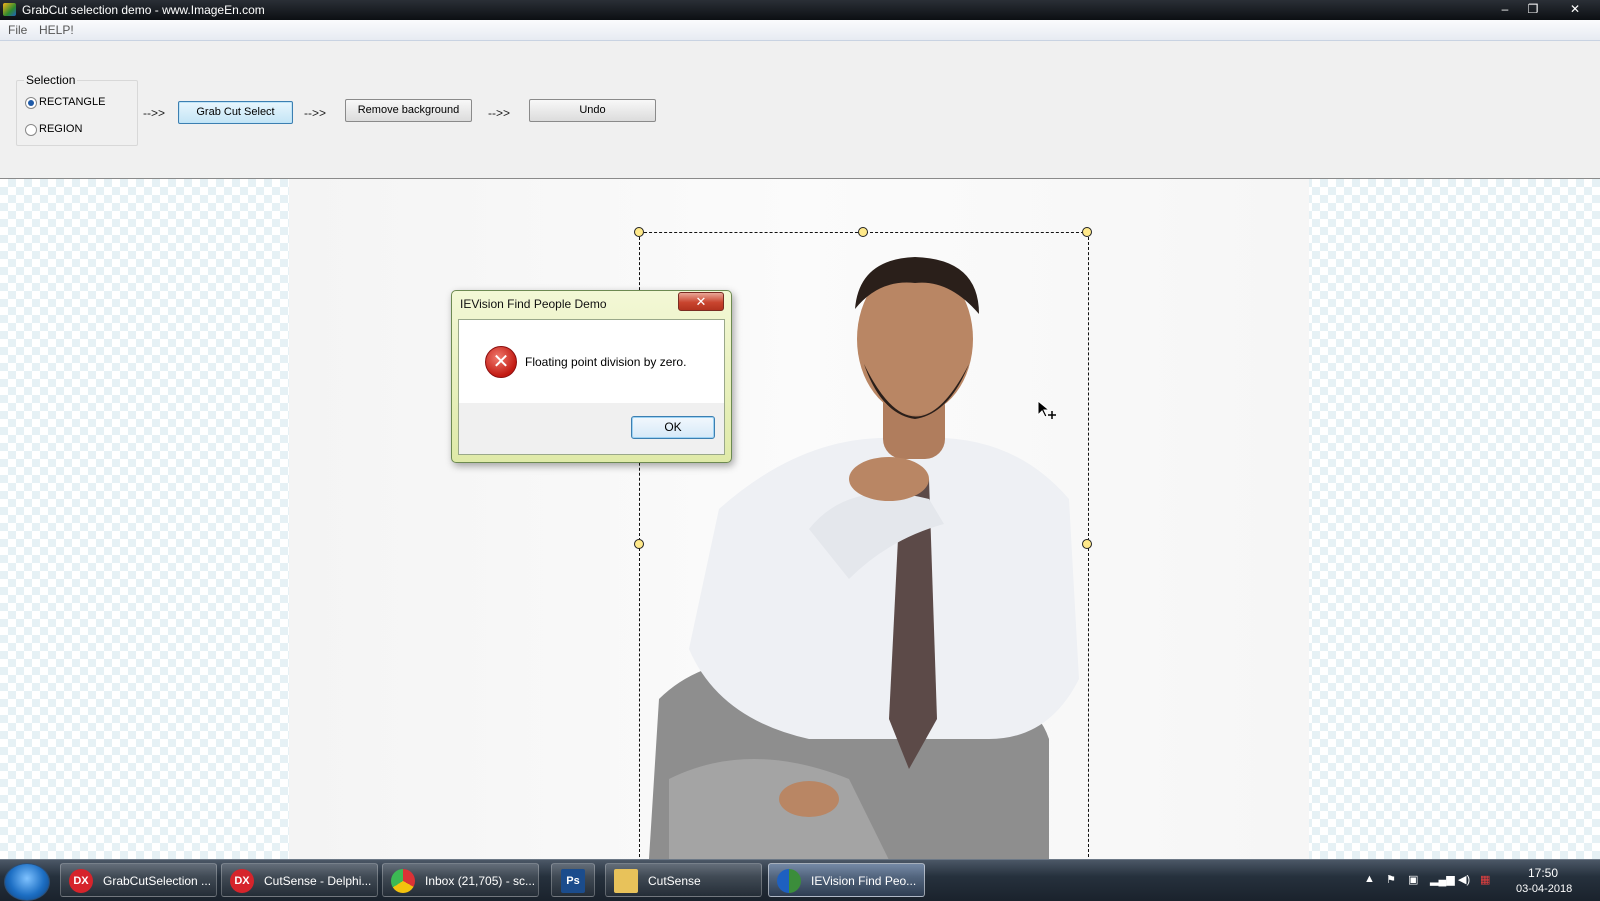 This screenshot has width=1600, height=901. What do you see at coordinates (800, 30) in the screenshot?
I see `menu-bar: File HELP!` at bounding box center [800, 30].